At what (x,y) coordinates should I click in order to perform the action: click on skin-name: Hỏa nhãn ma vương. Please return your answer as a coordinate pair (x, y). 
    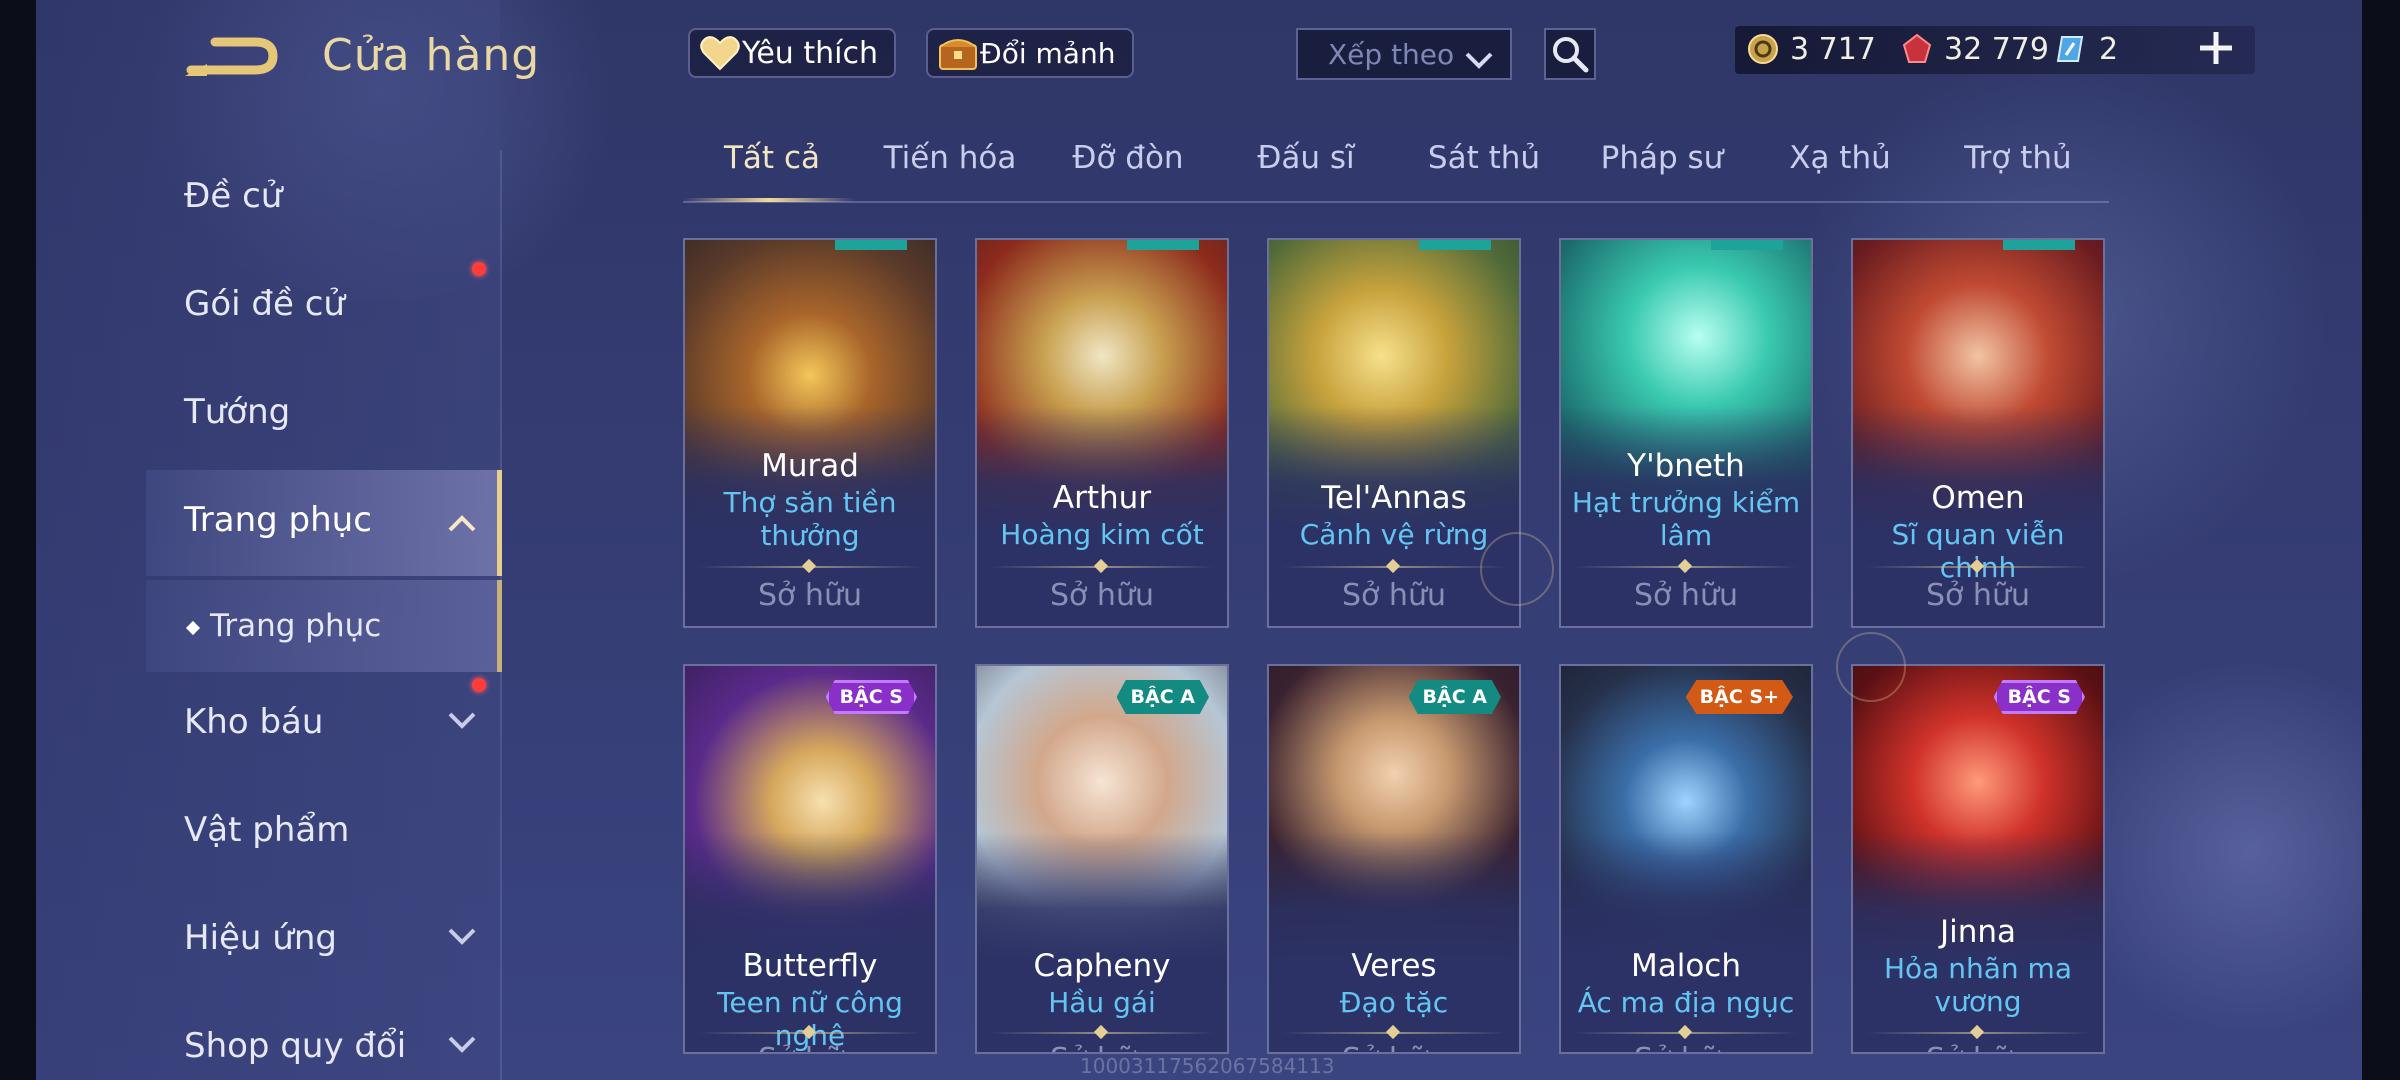
    Looking at the image, I should click on (1978, 985).